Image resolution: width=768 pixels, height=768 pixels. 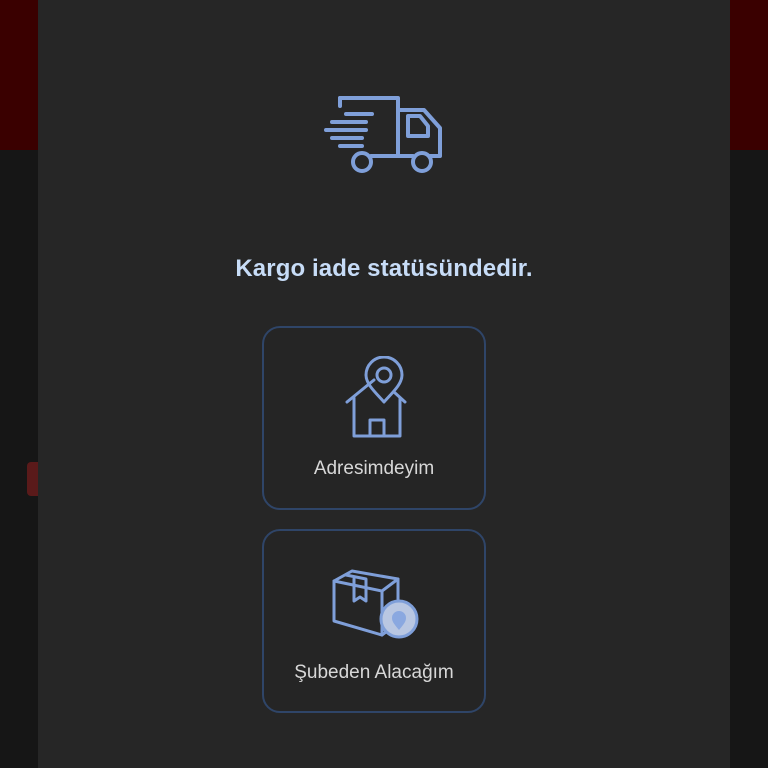 I want to click on backdrop-header-right, so click(x=749, y=75).